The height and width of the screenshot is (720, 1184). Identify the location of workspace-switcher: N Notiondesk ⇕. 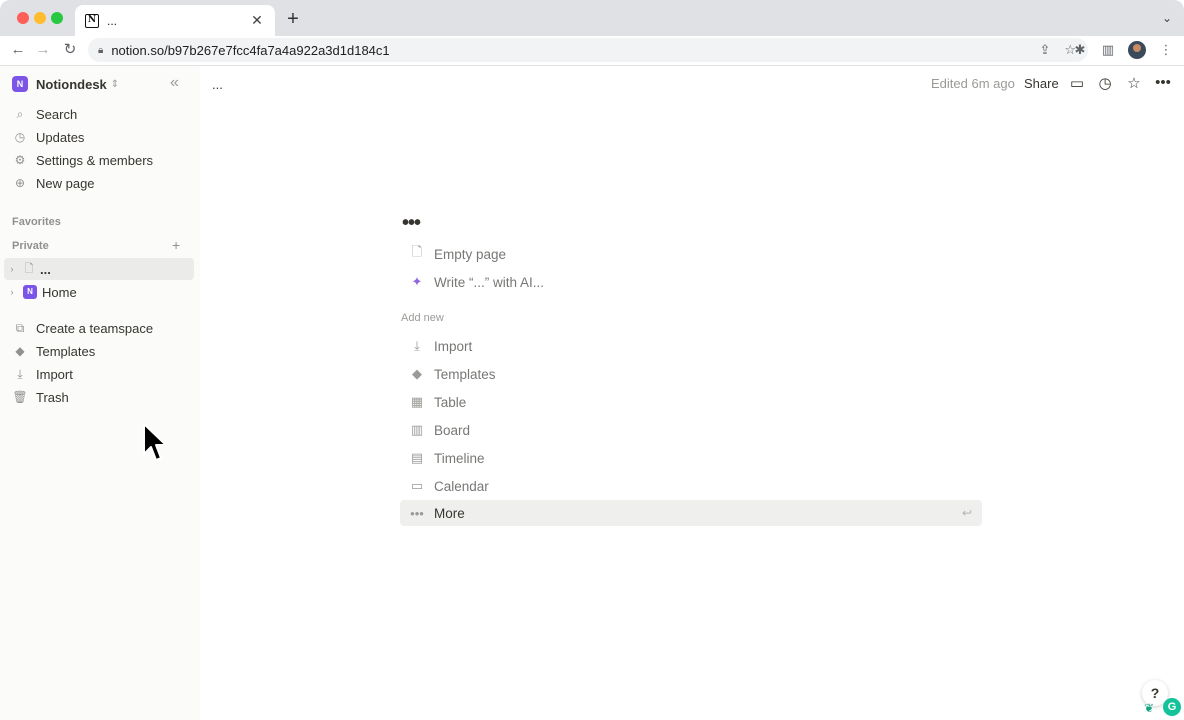
(65, 84).